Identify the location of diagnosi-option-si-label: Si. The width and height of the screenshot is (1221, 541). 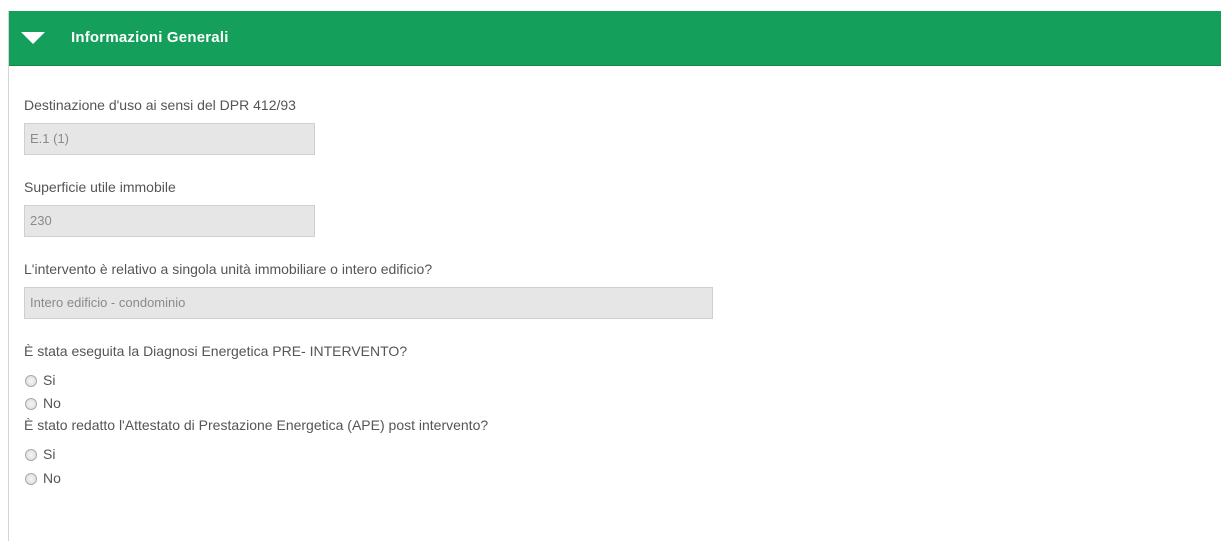
(49, 380).